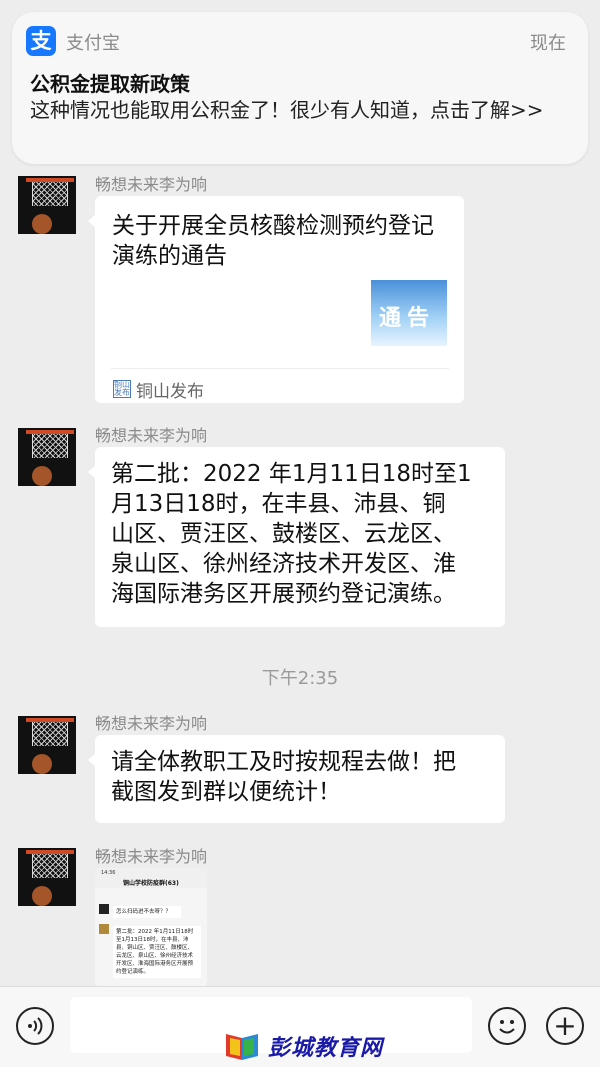  Describe the element at coordinates (147, 912) in the screenshot. I see `screenshot-message: 怎么扫码进不去呀？？` at that location.